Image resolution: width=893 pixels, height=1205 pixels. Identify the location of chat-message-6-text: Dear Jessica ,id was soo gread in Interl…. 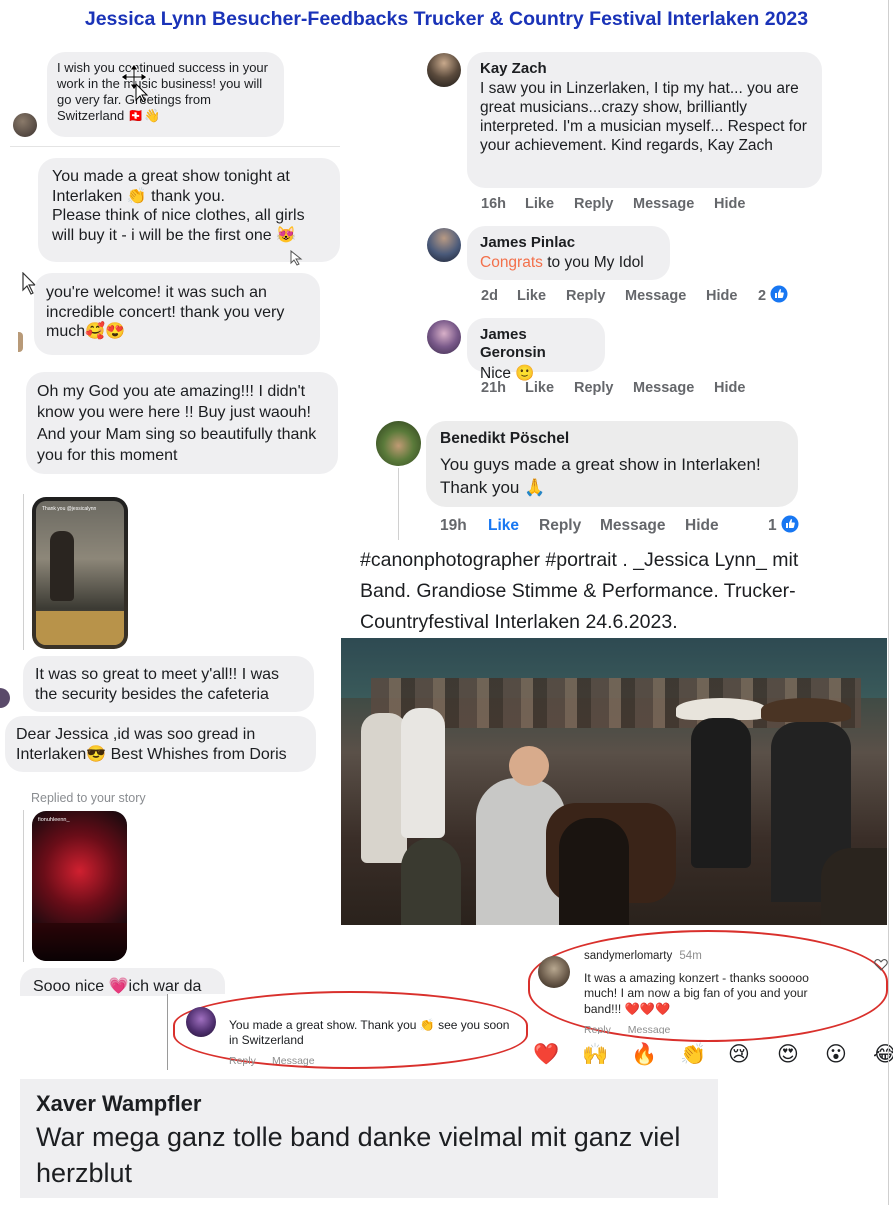
(151, 744).